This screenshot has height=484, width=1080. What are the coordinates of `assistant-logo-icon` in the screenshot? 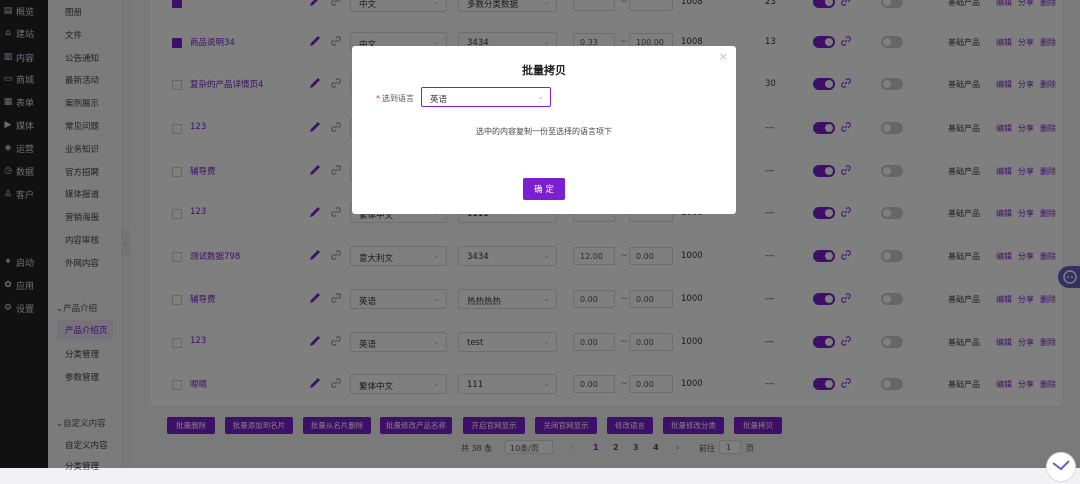 It's located at (1061, 467).